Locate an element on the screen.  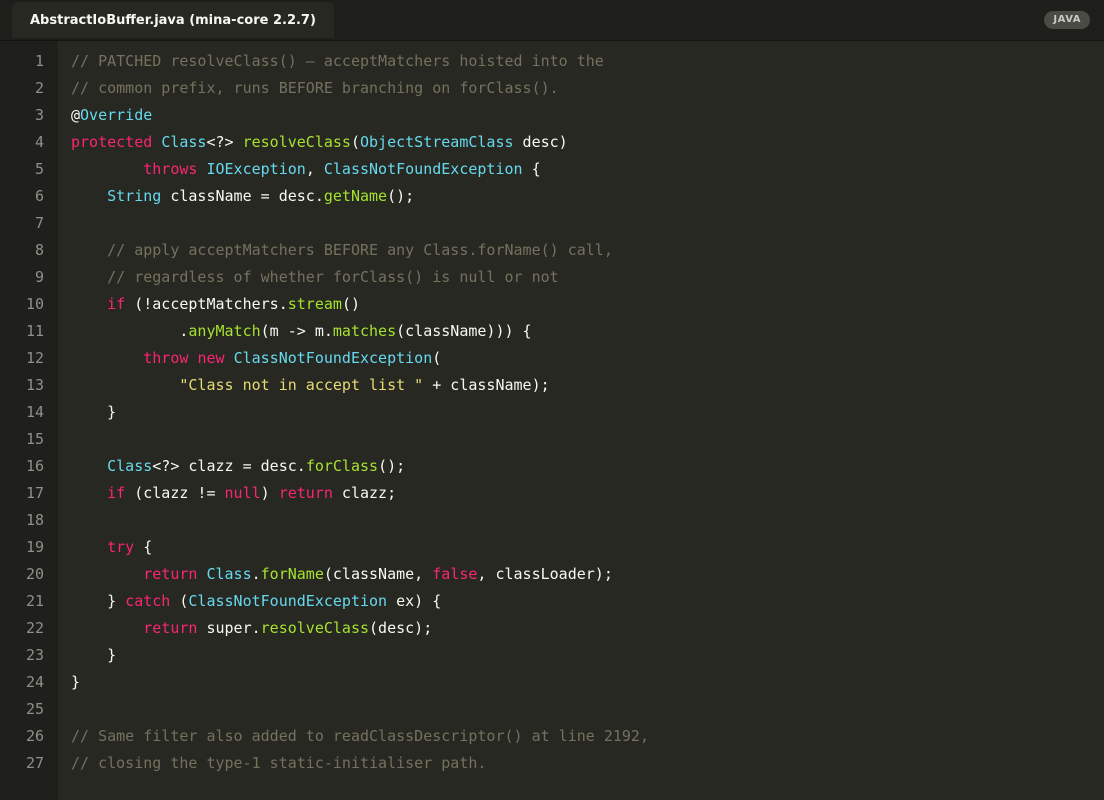
code-token-text: (m -> m. is located at coordinates (296, 331).